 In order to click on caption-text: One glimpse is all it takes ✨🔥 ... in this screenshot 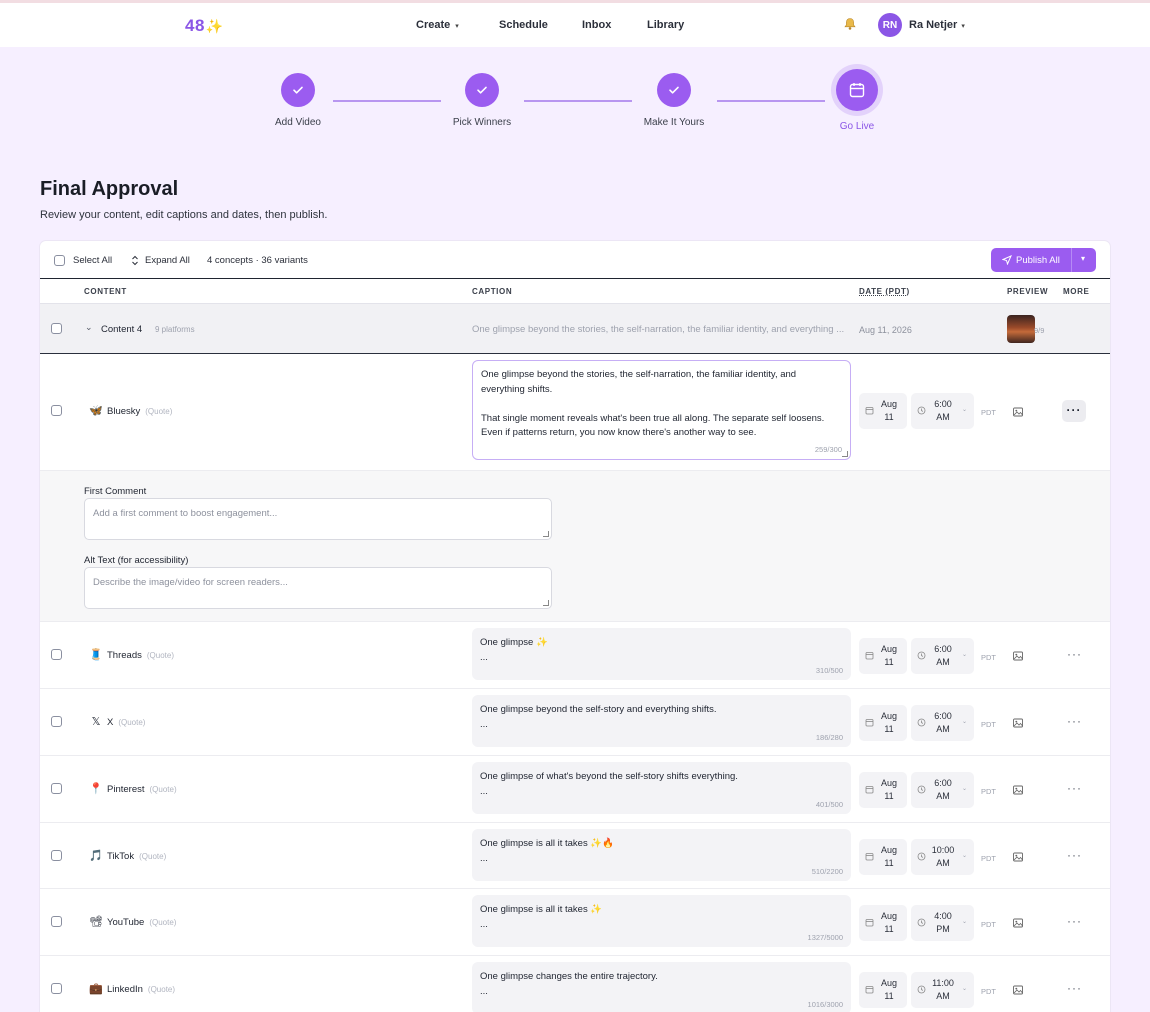, I will do `click(547, 851)`.